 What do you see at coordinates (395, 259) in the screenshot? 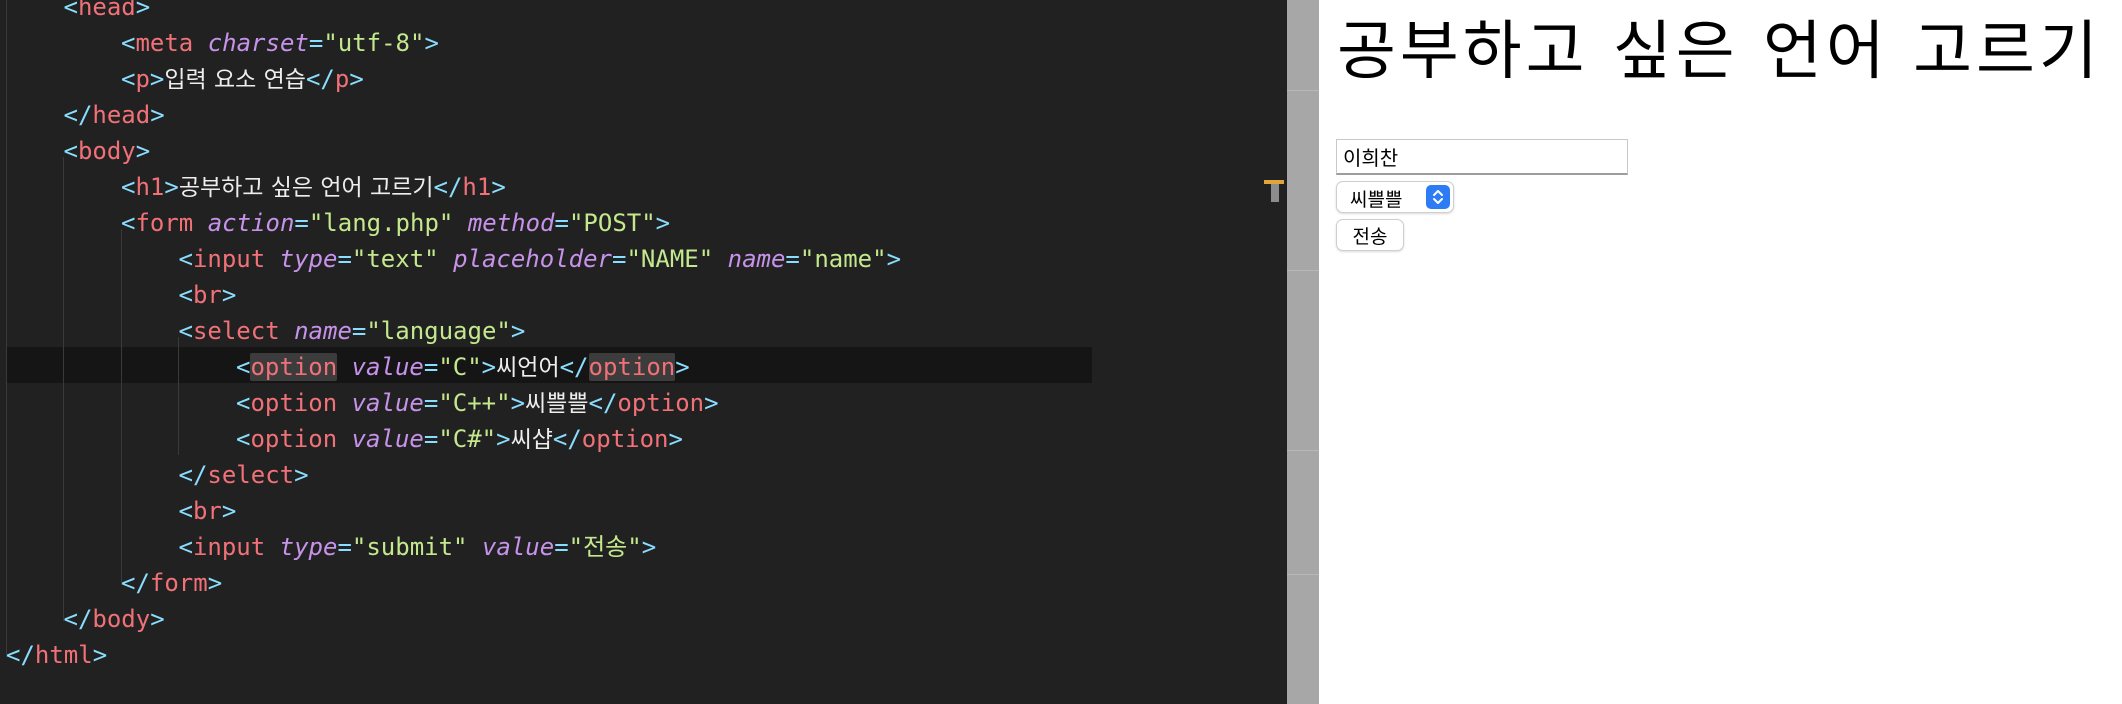
I see `code-token: "text"` at bounding box center [395, 259].